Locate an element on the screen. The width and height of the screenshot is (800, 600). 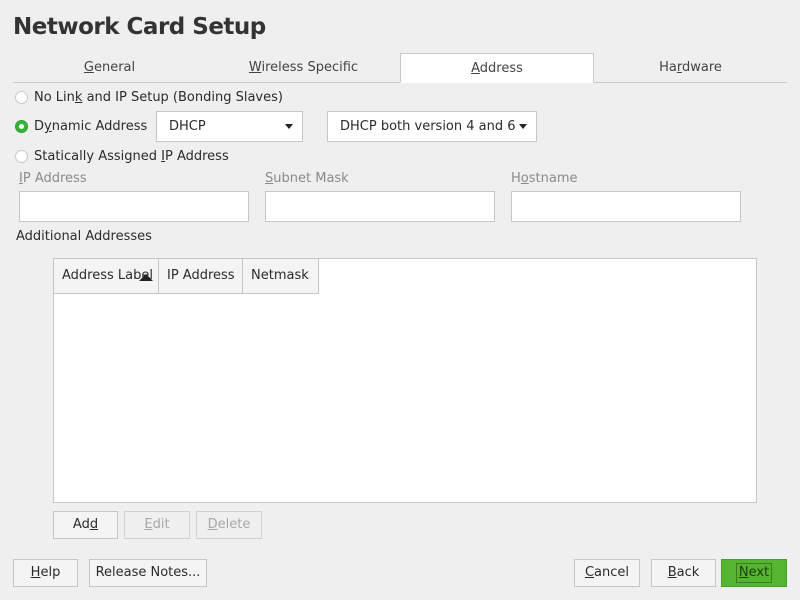
ip-address-label: IP Address is located at coordinates (53, 178).